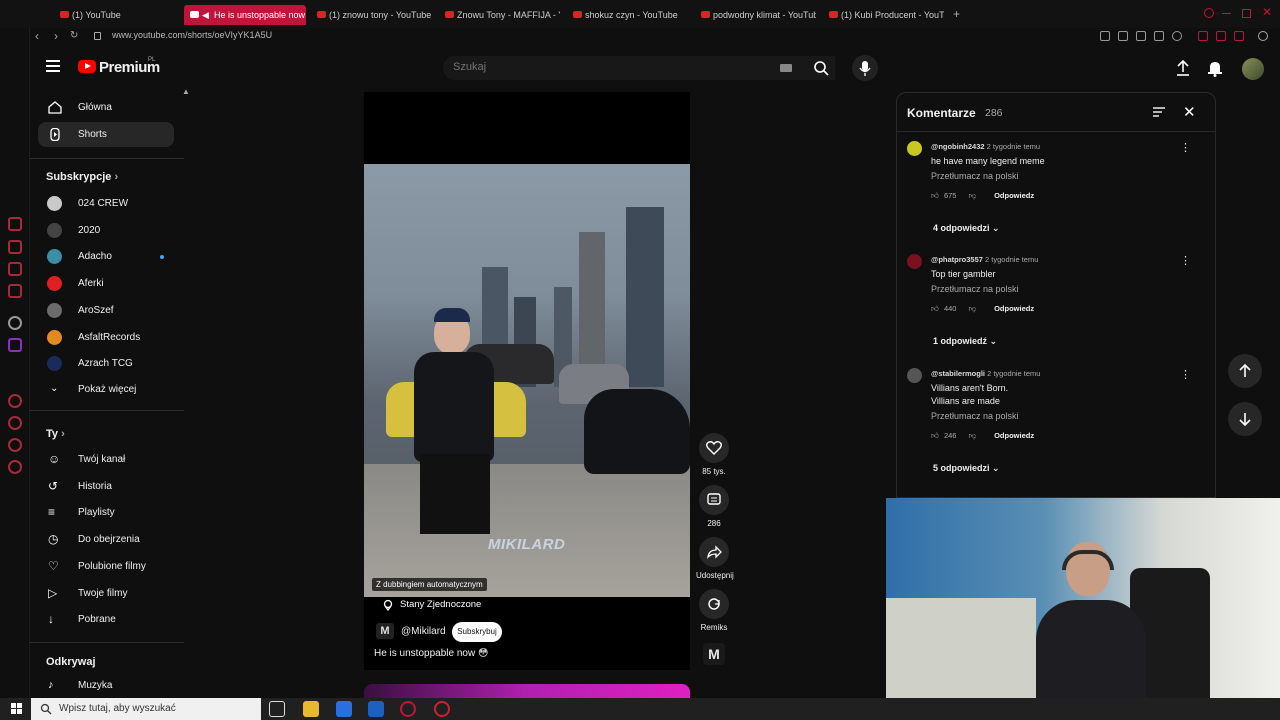  What do you see at coordinates (1267, 12) in the screenshot?
I see `close-window-icon: ✕` at bounding box center [1267, 12].